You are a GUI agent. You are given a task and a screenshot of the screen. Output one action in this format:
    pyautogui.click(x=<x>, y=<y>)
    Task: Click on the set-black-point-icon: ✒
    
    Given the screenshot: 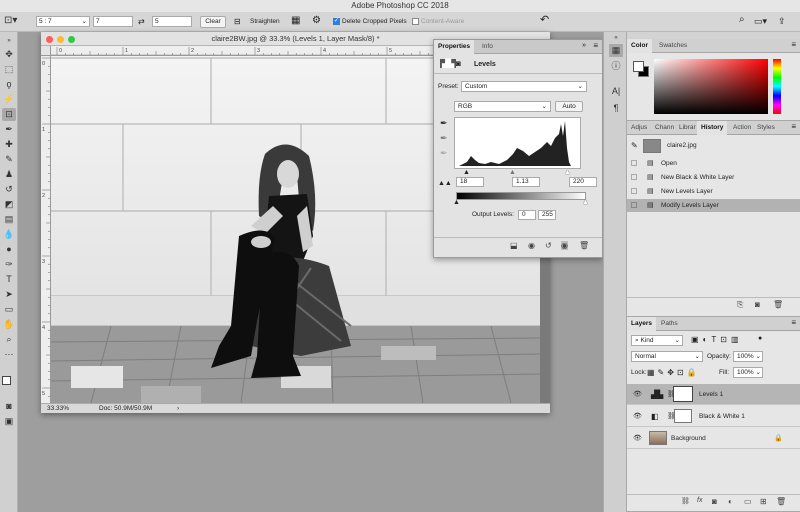 What is the action you would take?
    pyautogui.click(x=444, y=123)
    